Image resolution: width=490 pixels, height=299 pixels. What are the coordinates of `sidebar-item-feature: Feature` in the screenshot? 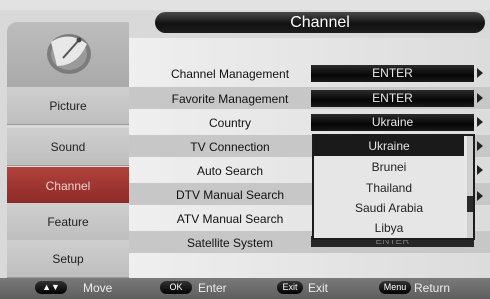 It's located at (68, 222).